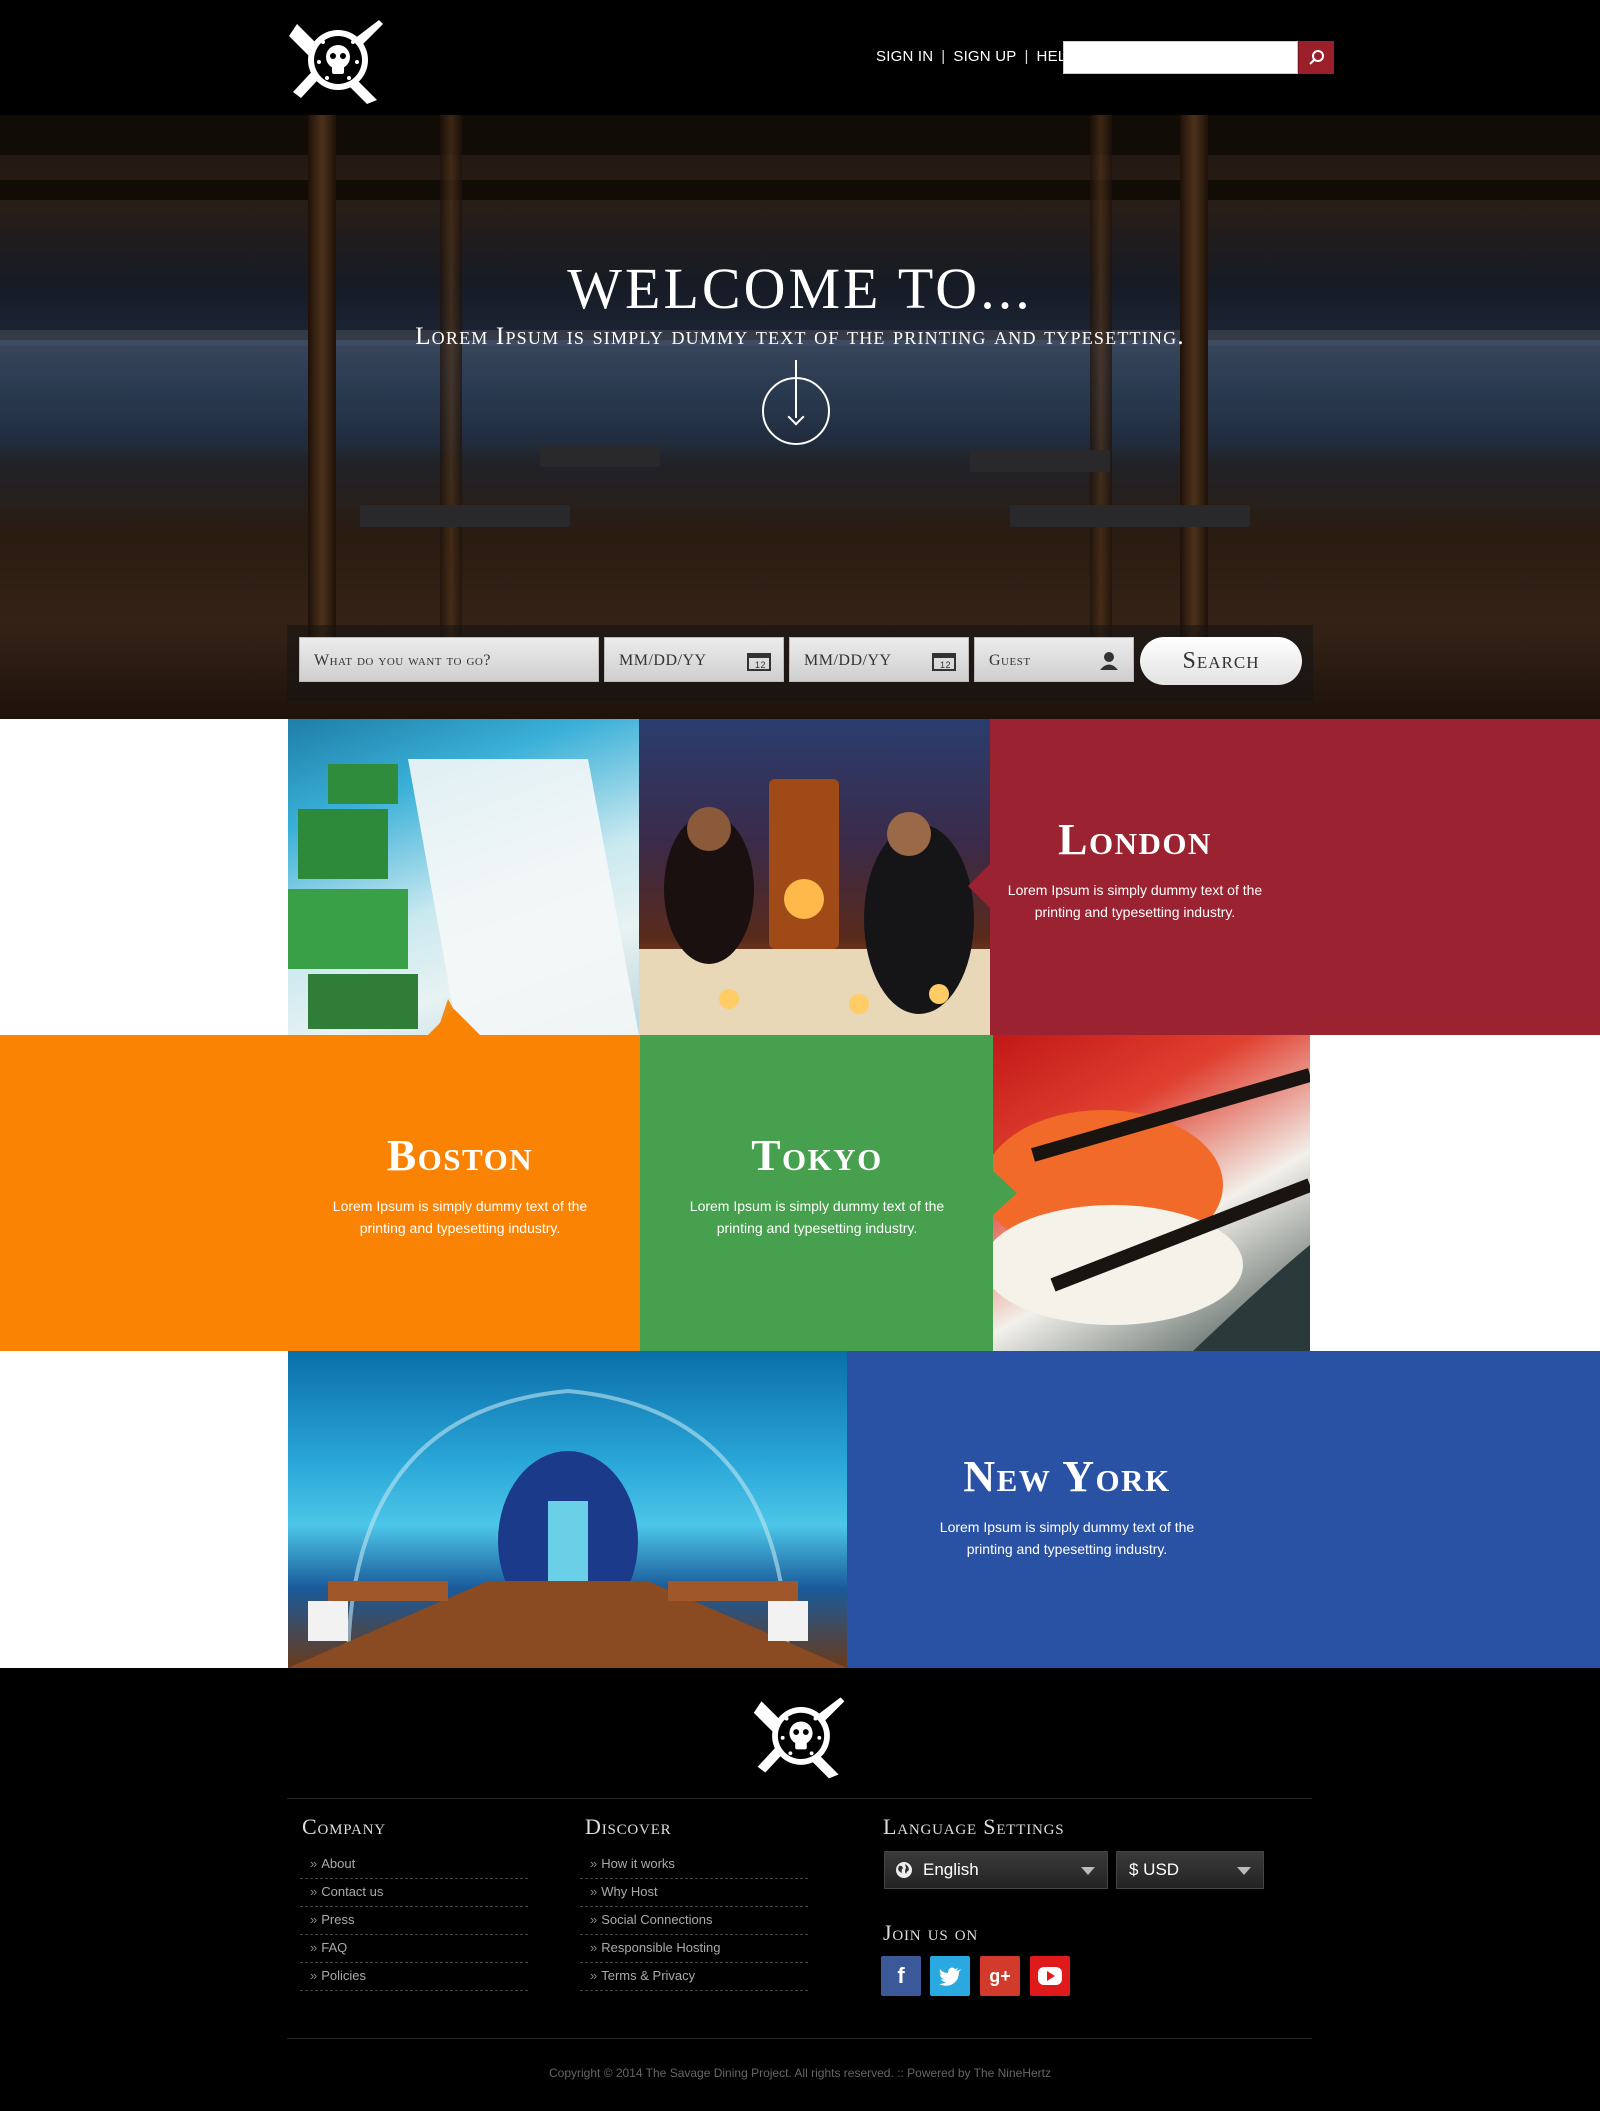 This screenshot has height=2111, width=1600. I want to click on checkout-date-input: MM/DD/YY 12, so click(879, 659).